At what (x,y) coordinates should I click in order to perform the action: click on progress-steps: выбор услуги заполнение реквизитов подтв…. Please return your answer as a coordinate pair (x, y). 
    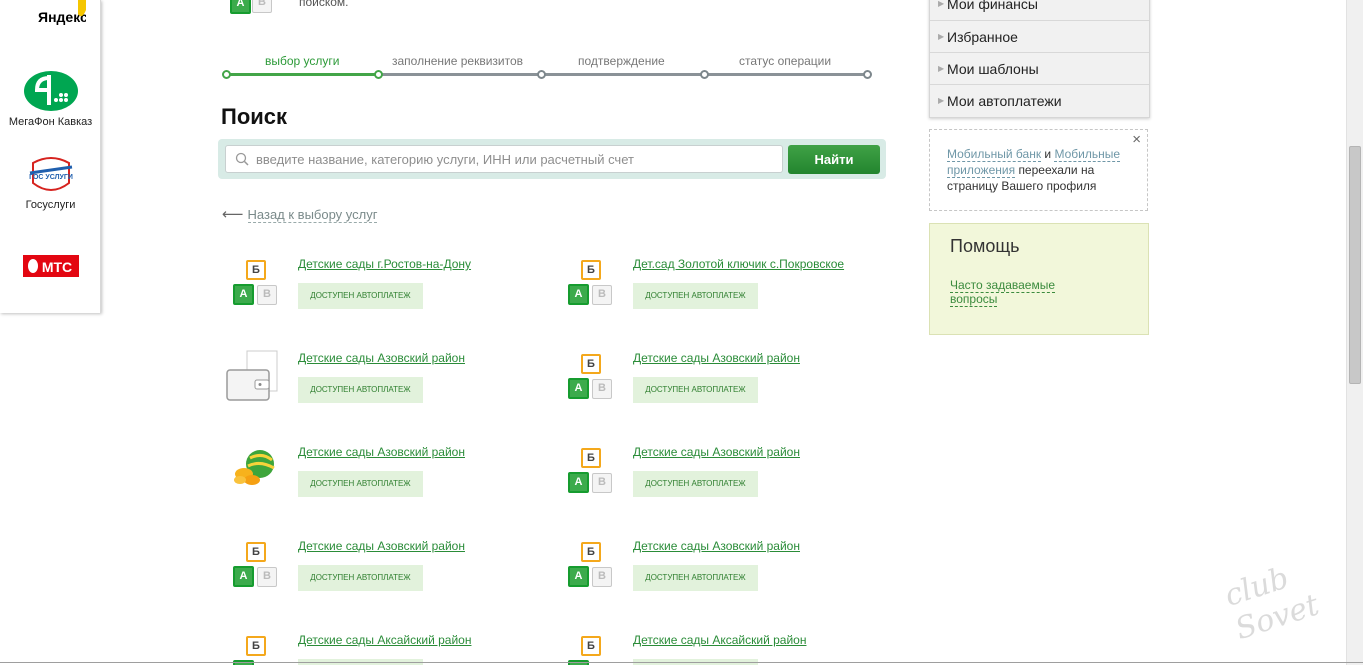
    Looking at the image, I should click on (547, 67).